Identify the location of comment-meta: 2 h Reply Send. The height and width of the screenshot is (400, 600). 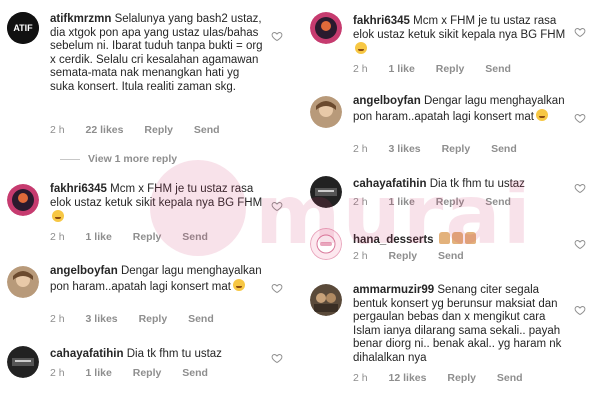
(417, 256).